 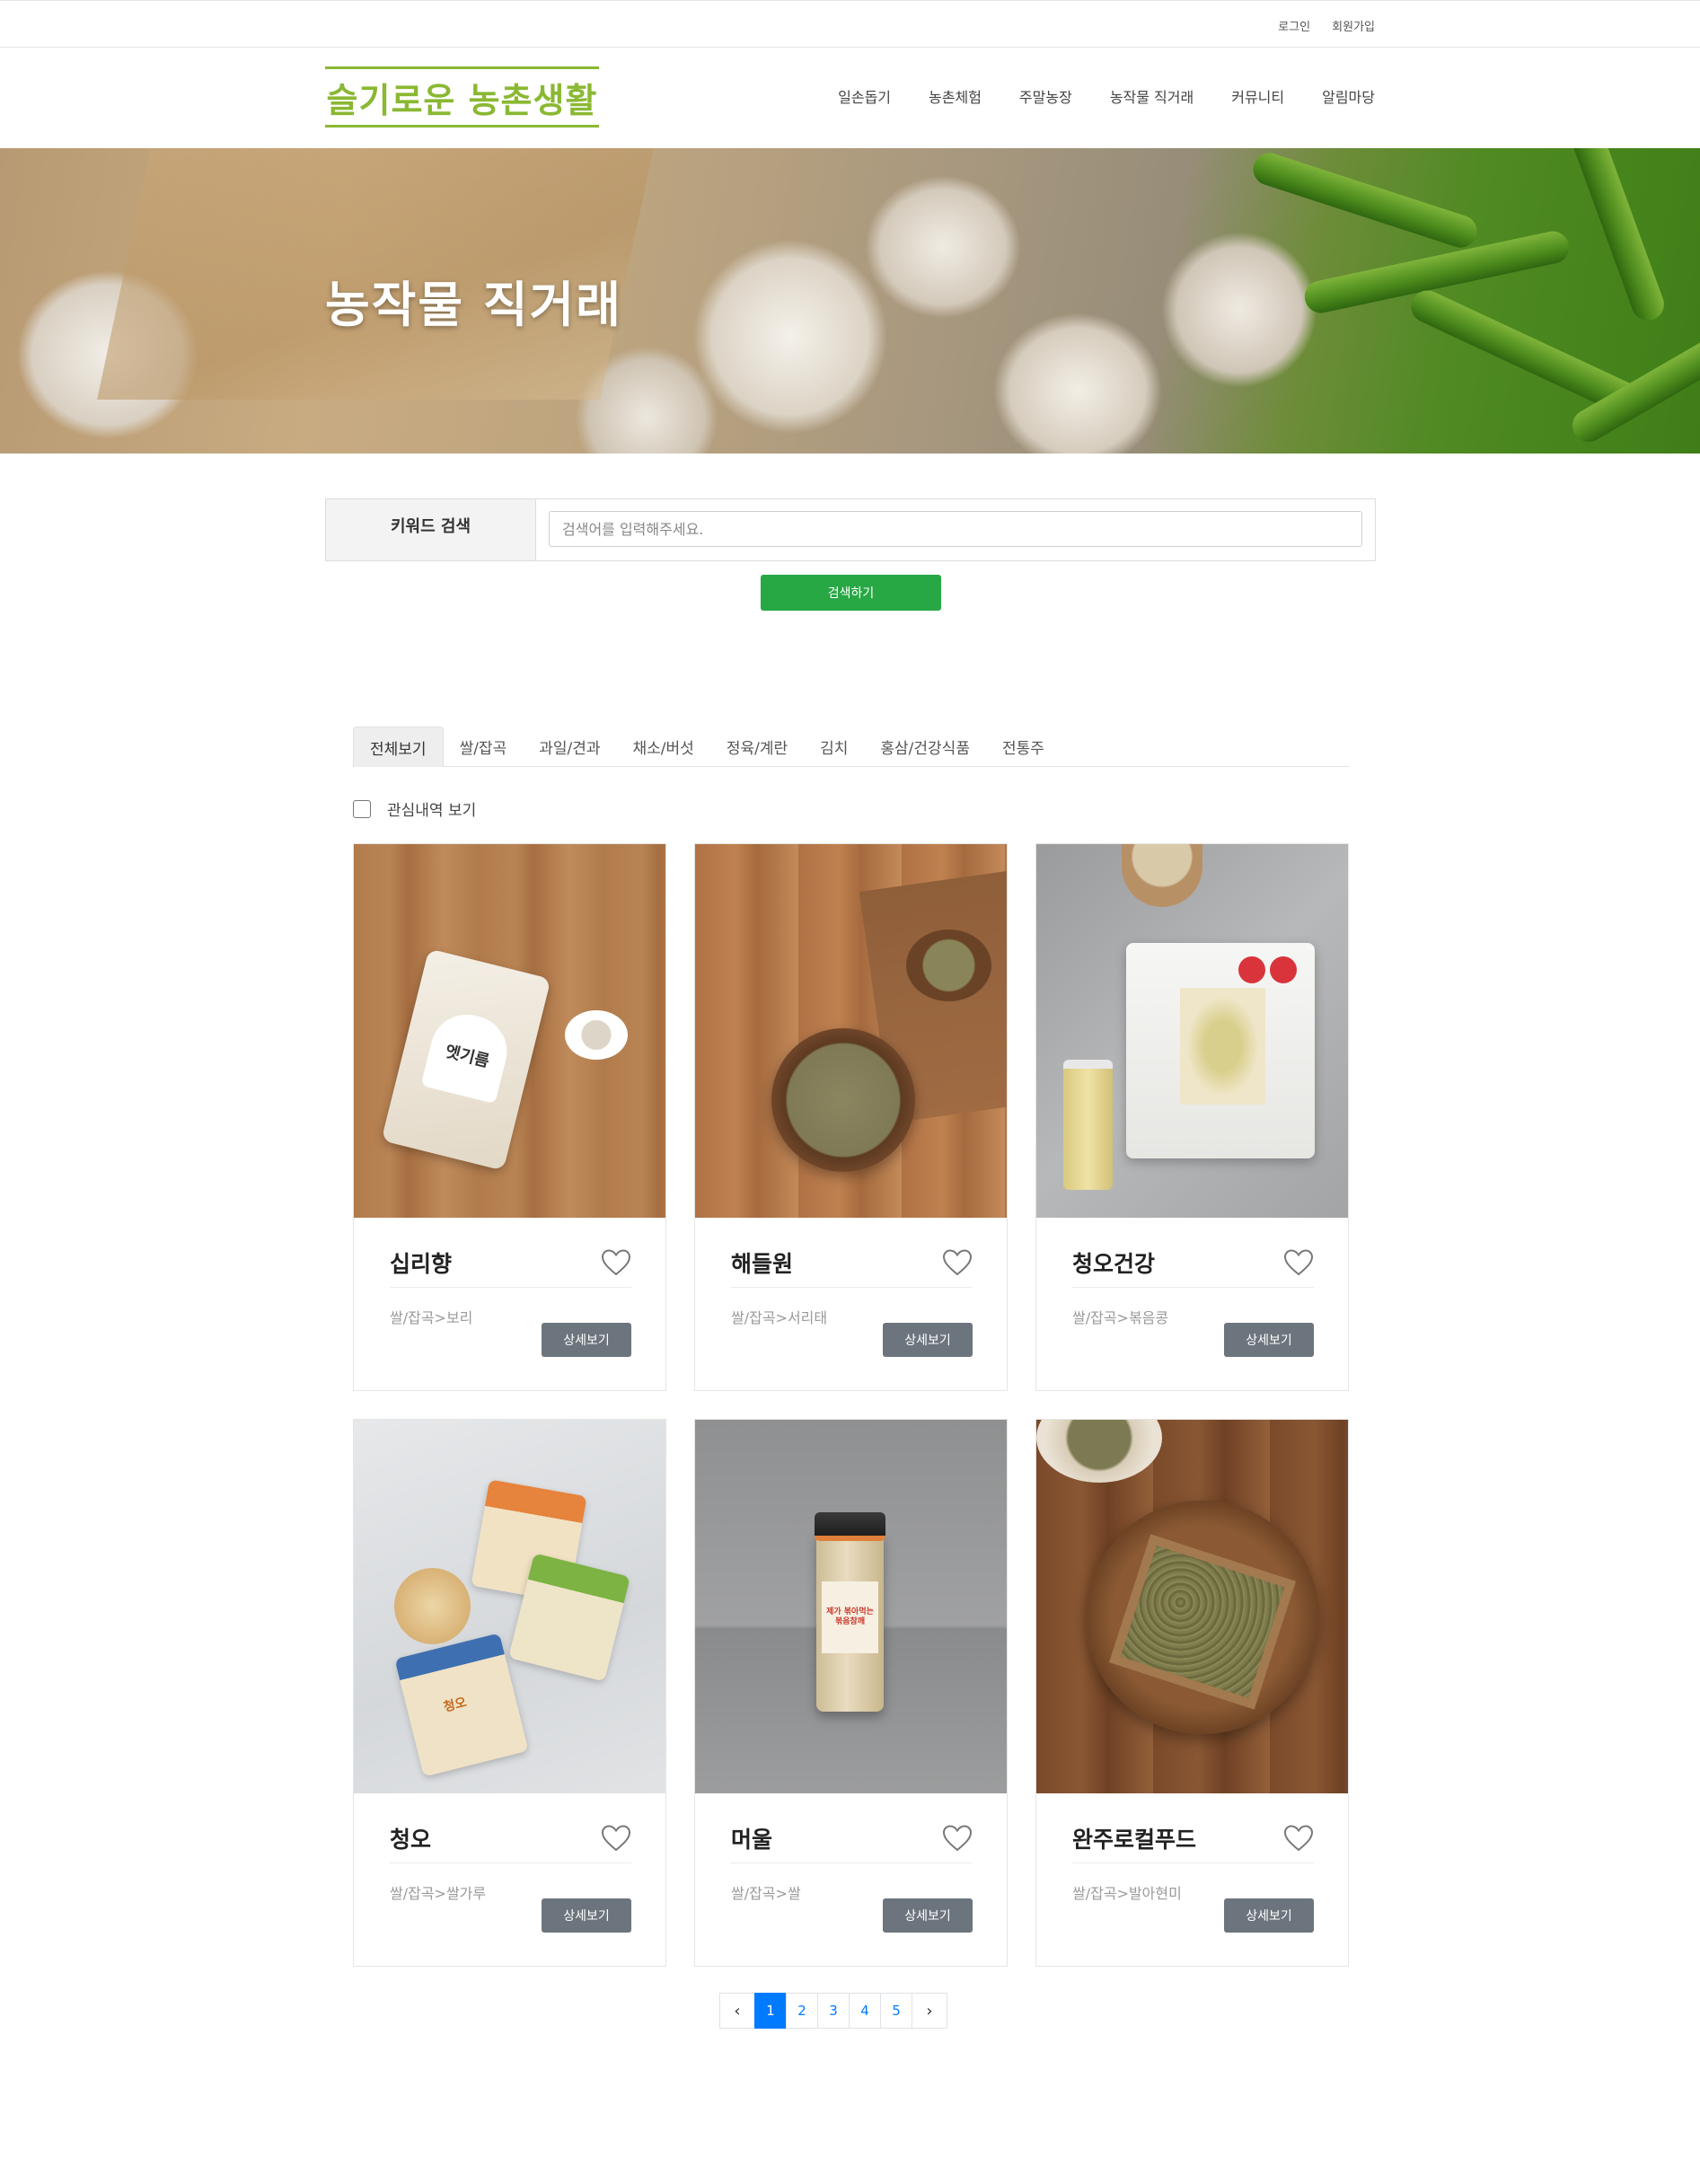 I want to click on product-name: 십리향, so click(x=422, y=1264).